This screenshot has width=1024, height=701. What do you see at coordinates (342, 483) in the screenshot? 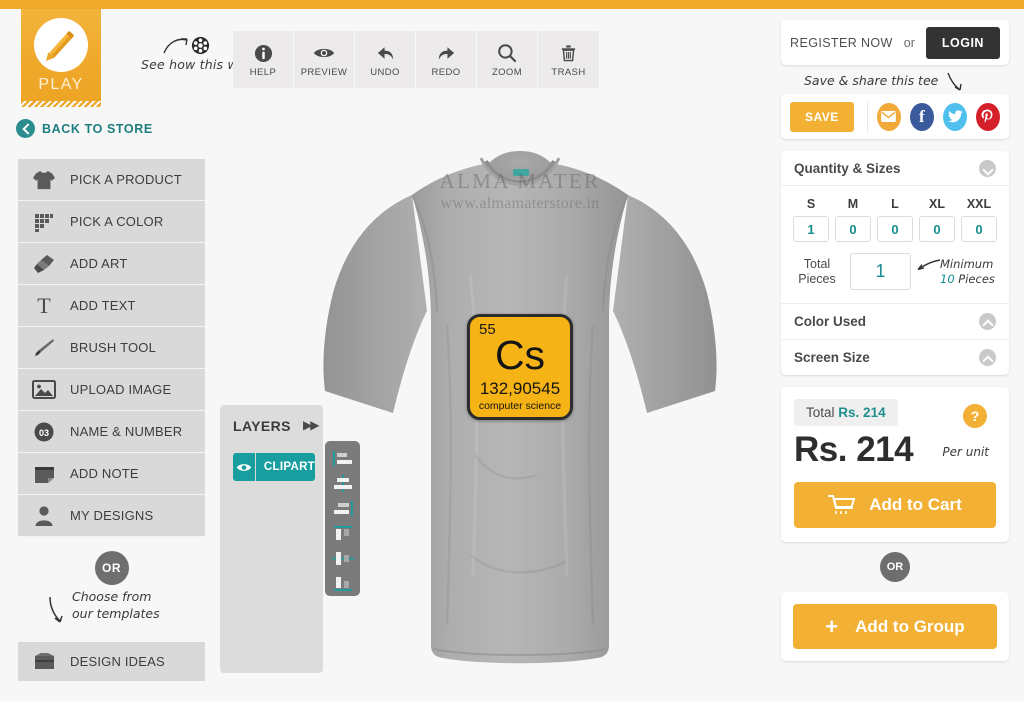
I see `align-center-horizontal-icon` at bounding box center [342, 483].